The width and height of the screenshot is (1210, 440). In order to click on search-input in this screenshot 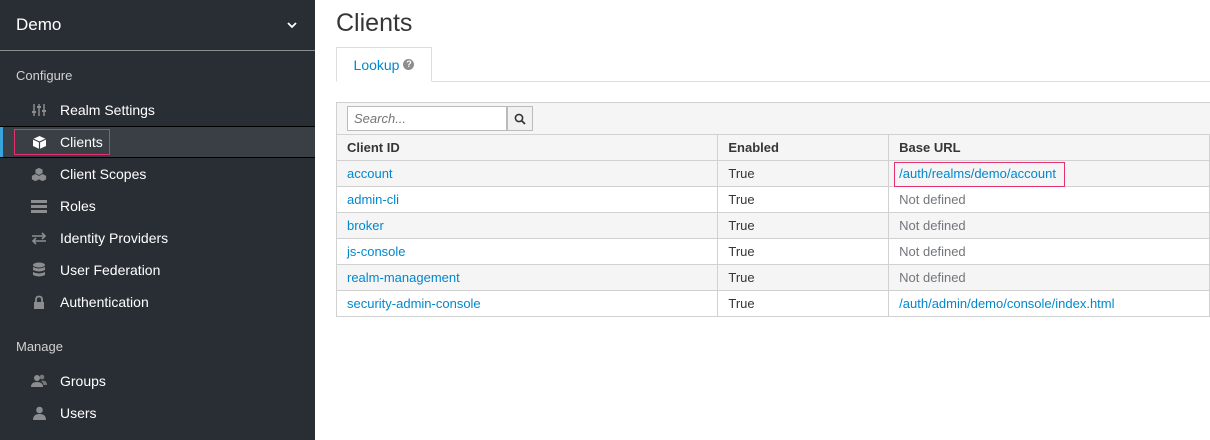, I will do `click(427, 118)`.